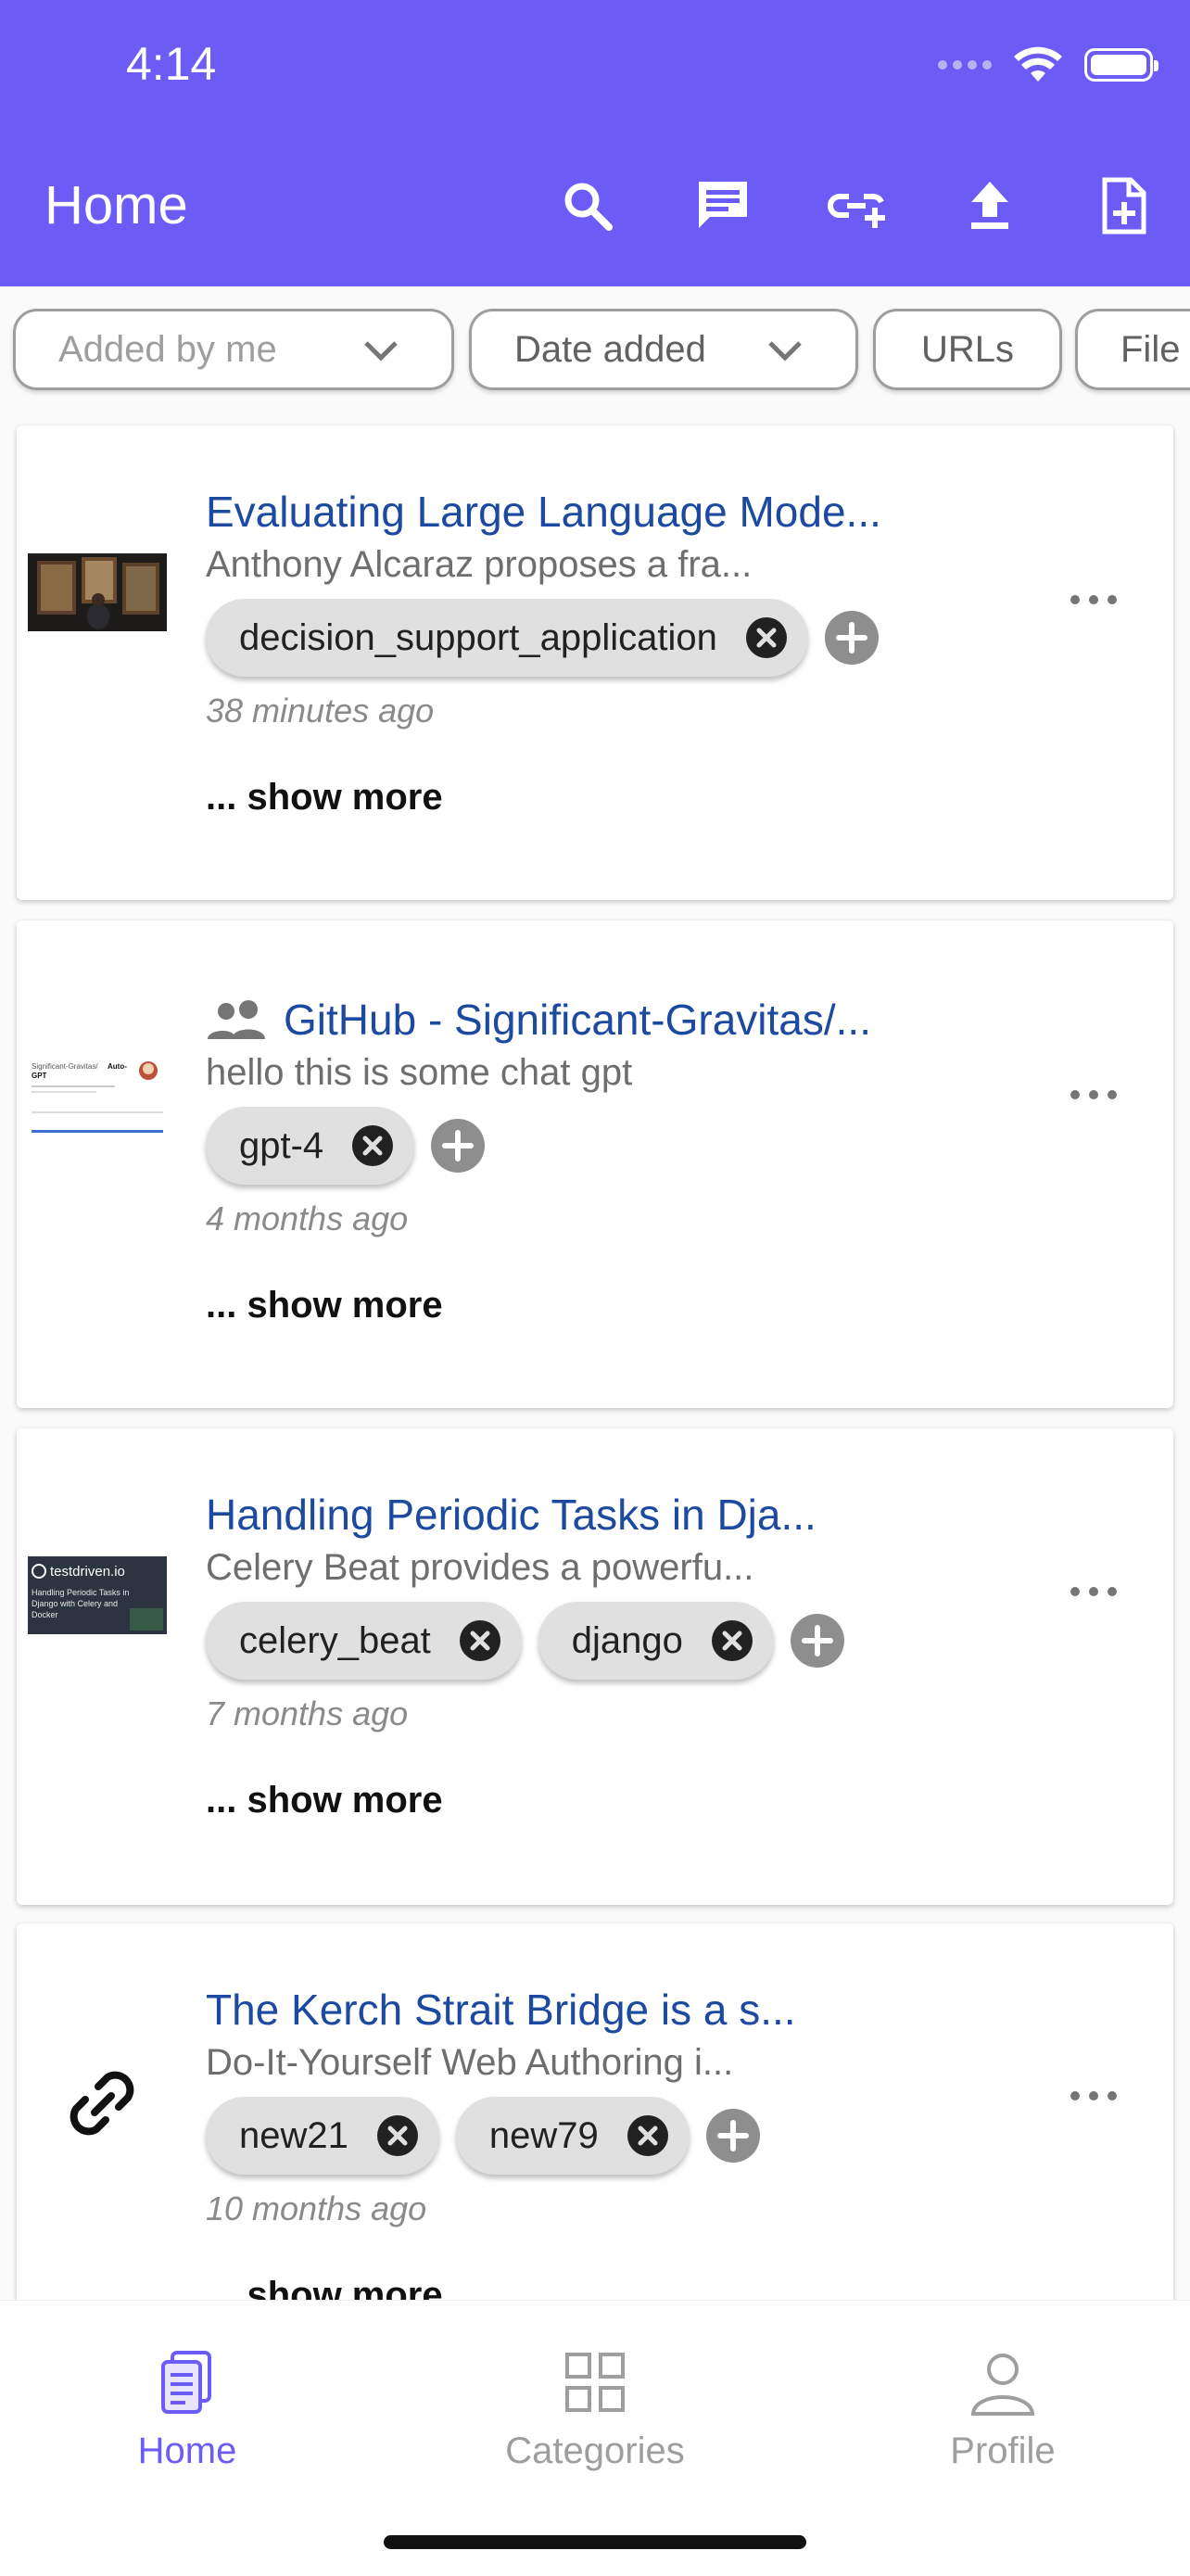 This screenshot has width=1190, height=2576. Describe the element at coordinates (87, 1572) in the screenshot. I see `testdriven-brand: testdriven.io` at that location.